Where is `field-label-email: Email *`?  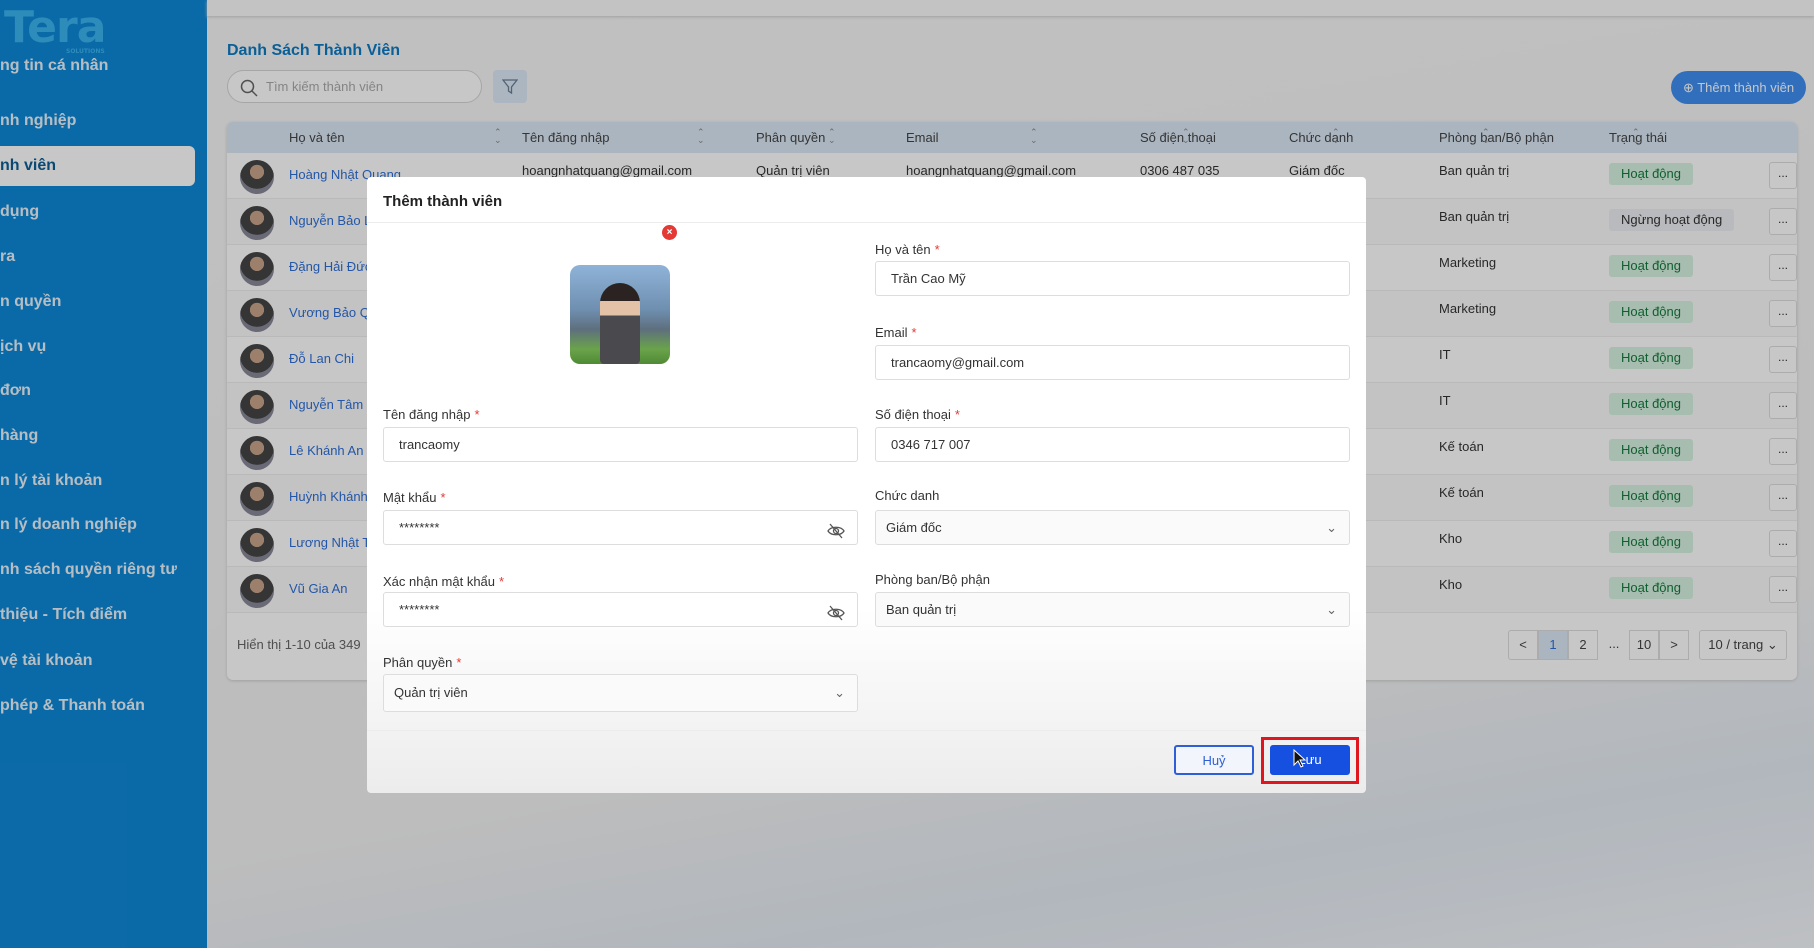
field-label-email: Email * is located at coordinates (896, 332).